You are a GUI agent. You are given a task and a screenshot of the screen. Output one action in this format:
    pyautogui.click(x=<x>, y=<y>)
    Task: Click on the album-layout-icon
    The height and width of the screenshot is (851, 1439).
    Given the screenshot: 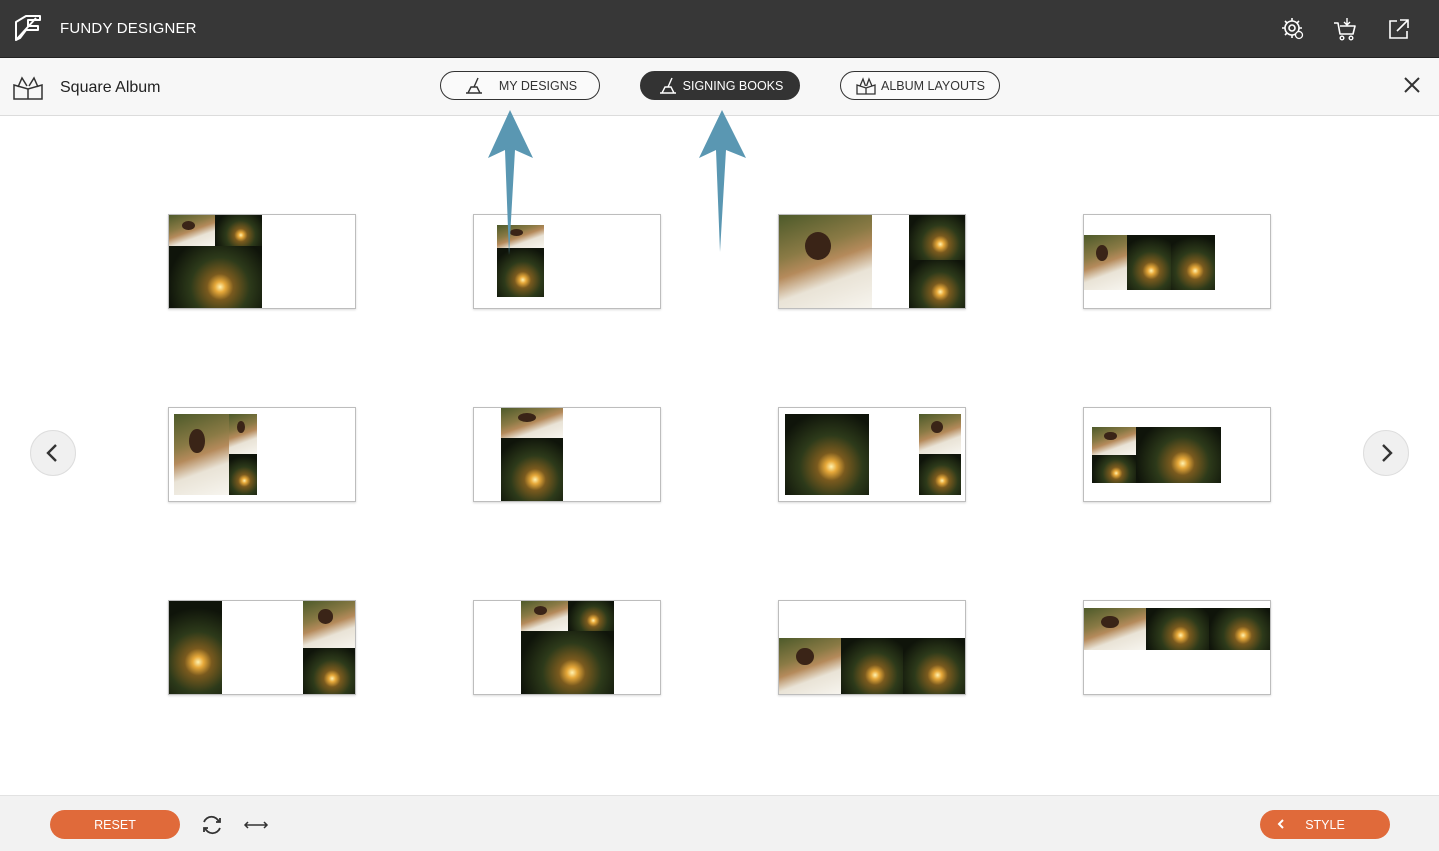 What is the action you would take?
    pyautogui.click(x=866, y=85)
    